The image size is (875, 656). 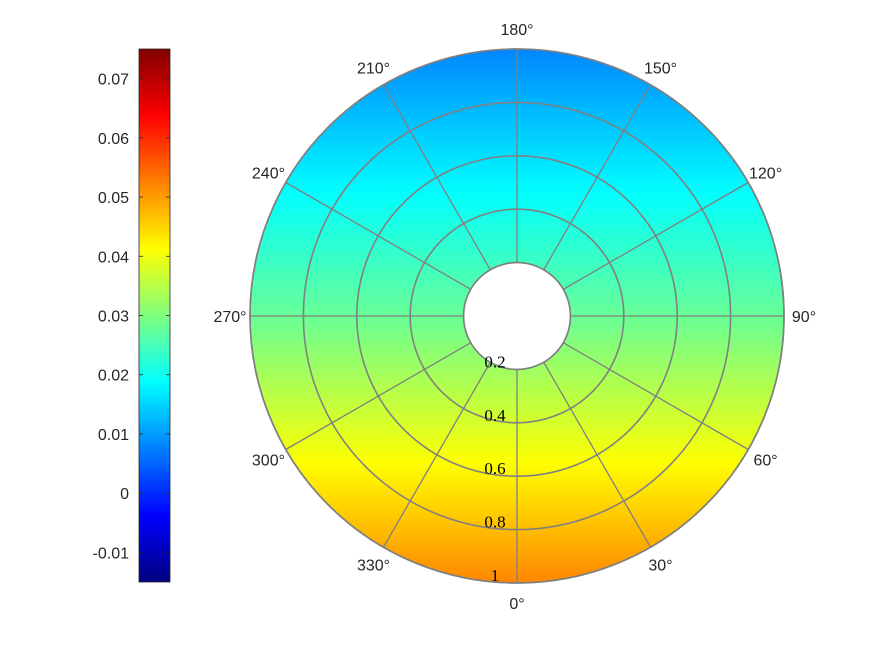 What do you see at coordinates (113, 376) in the screenshot?
I see `colorbar-tick-label: 0.02` at bounding box center [113, 376].